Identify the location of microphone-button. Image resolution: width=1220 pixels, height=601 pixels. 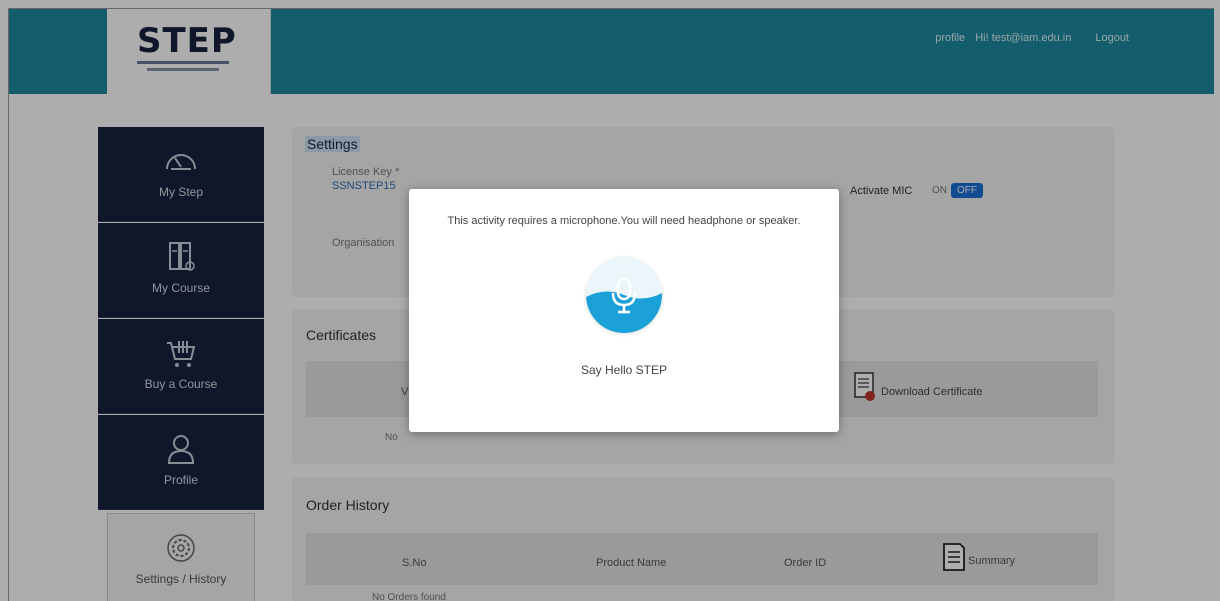
(624, 295).